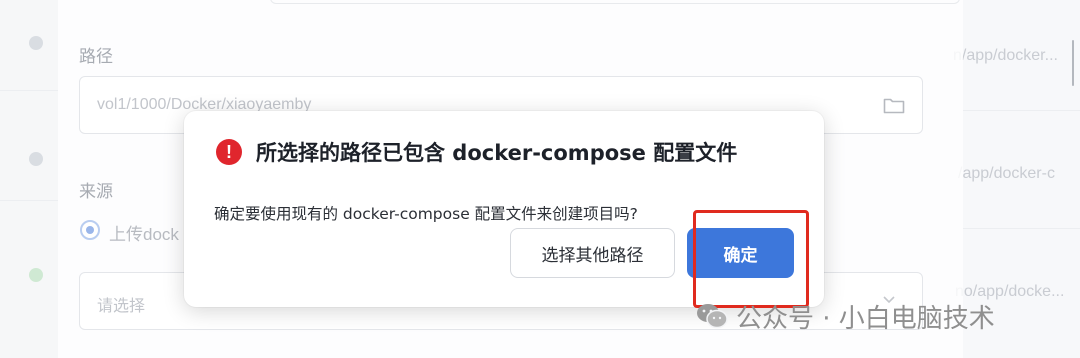 The width and height of the screenshot is (1080, 358). I want to click on error-icon: !, so click(229, 152).